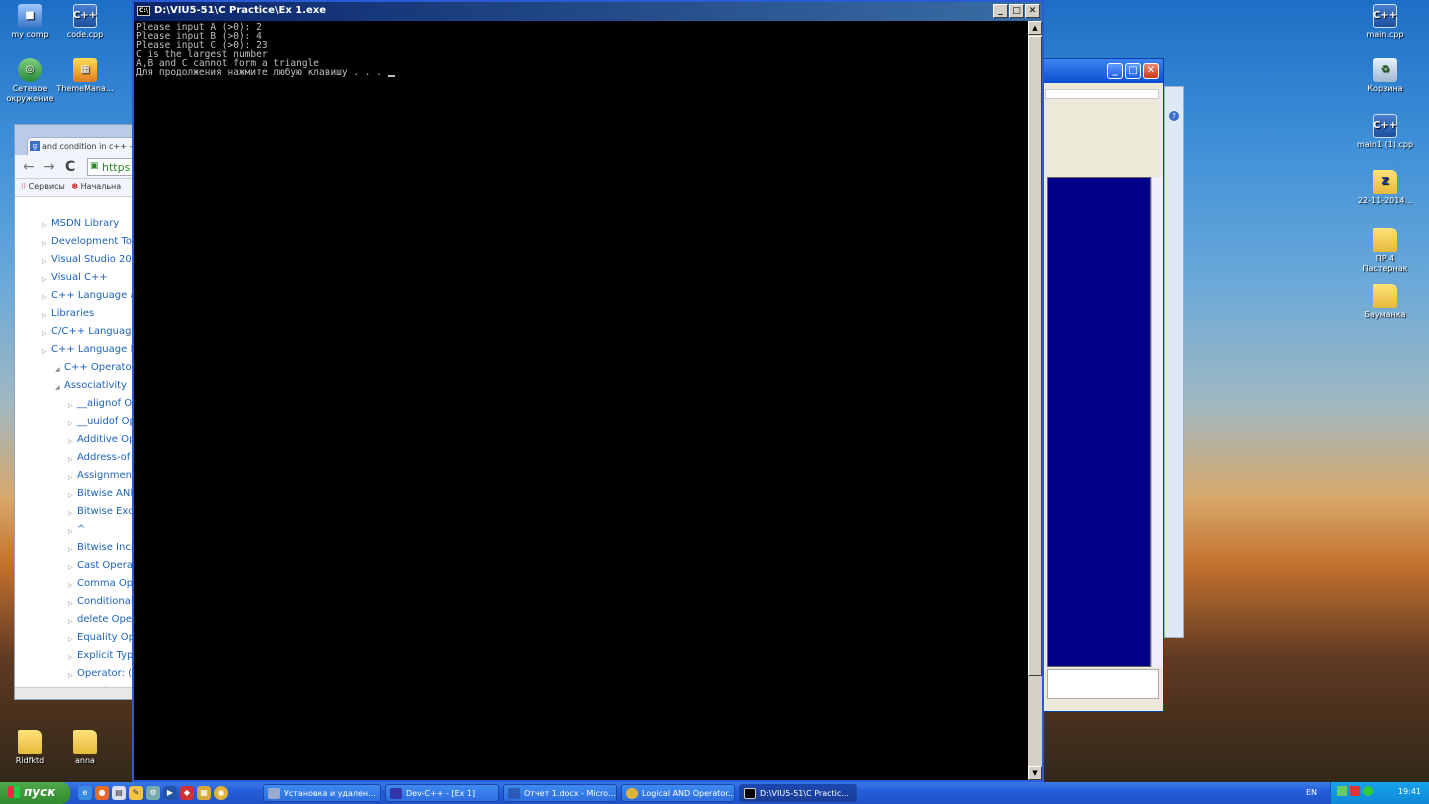 This screenshot has height=804, width=1429. Describe the element at coordinates (1115, 71) in the screenshot. I see `minimize-button: _` at that location.